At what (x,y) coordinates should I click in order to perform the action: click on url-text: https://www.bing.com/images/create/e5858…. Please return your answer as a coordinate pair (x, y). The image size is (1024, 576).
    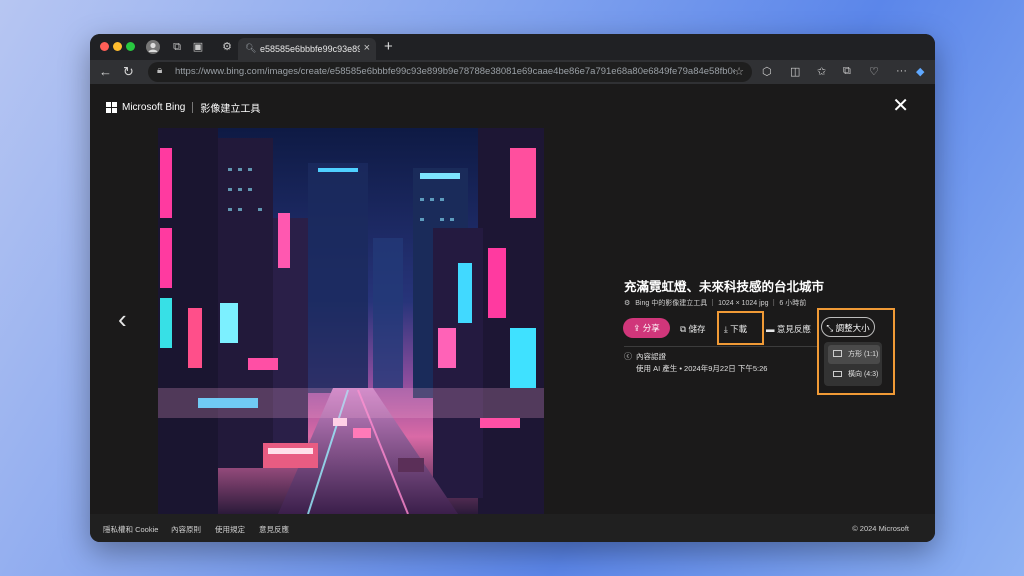
    Looking at the image, I should click on (455, 71).